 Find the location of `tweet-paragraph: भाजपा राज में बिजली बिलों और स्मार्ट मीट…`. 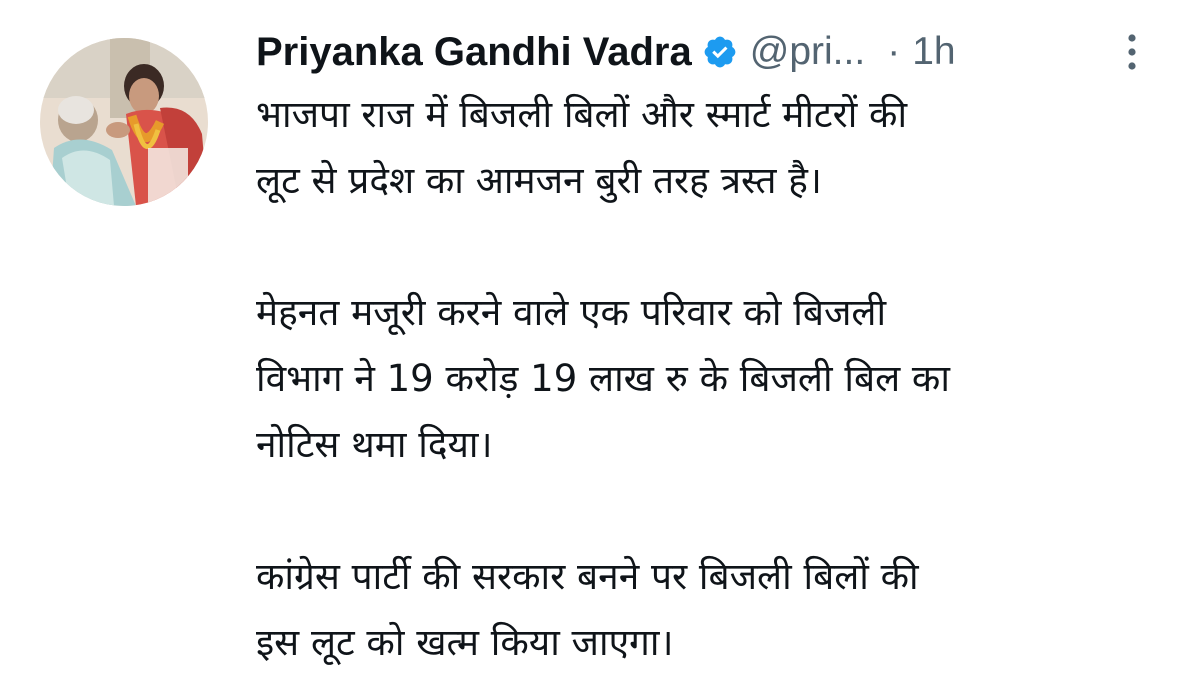

tweet-paragraph: भाजपा राज में बिजली बिलों और स्मार्ट मीट… is located at coordinates (582, 147).